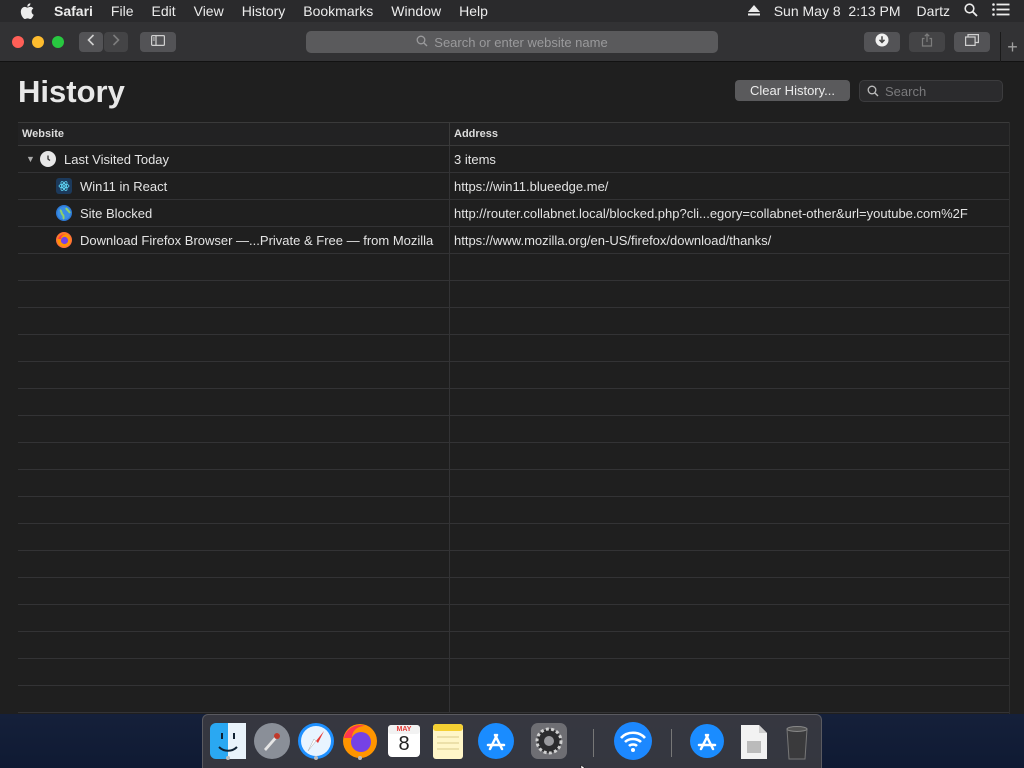  What do you see at coordinates (753, 11) in the screenshot?
I see `eject-icon` at bounding box center [753, 11].